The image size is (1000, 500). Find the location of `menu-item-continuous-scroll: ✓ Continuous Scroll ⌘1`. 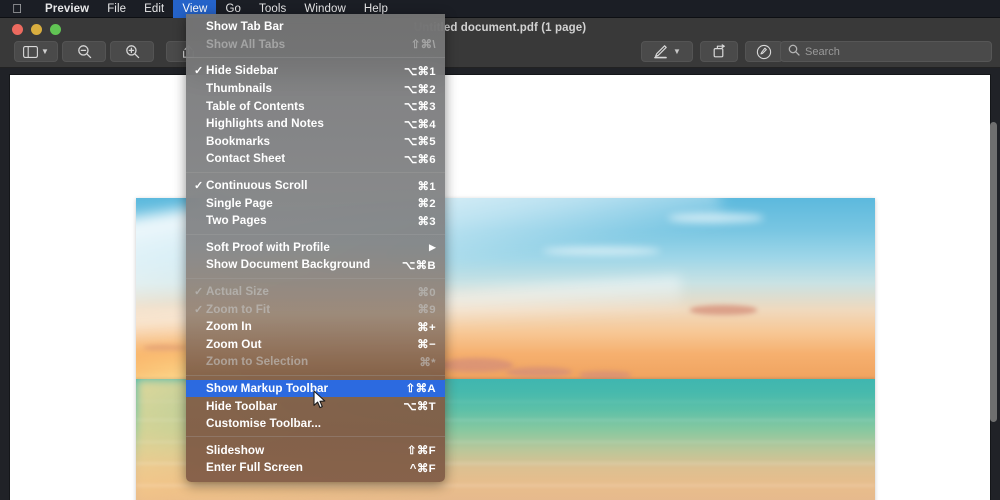

menu-item-continuous-scroll: ✓ Continuous Scroll ⌘1 is located at coordinates (315, 186).